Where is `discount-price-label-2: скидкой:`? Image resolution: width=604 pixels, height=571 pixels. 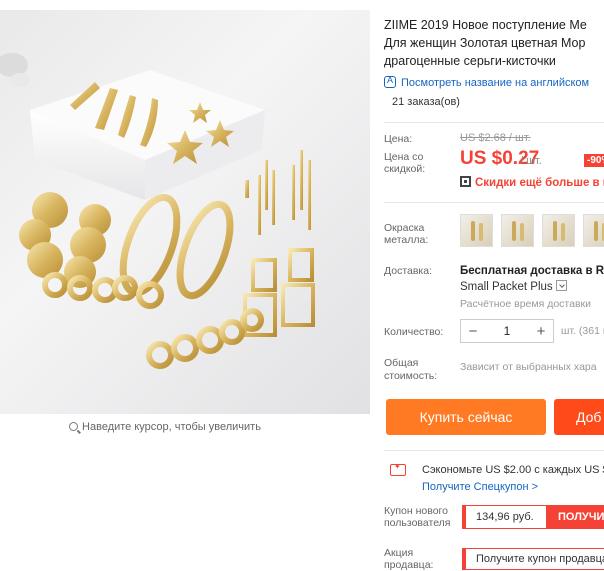
discount-price-label-2: скидкой: is located at coordinates (405, 169).